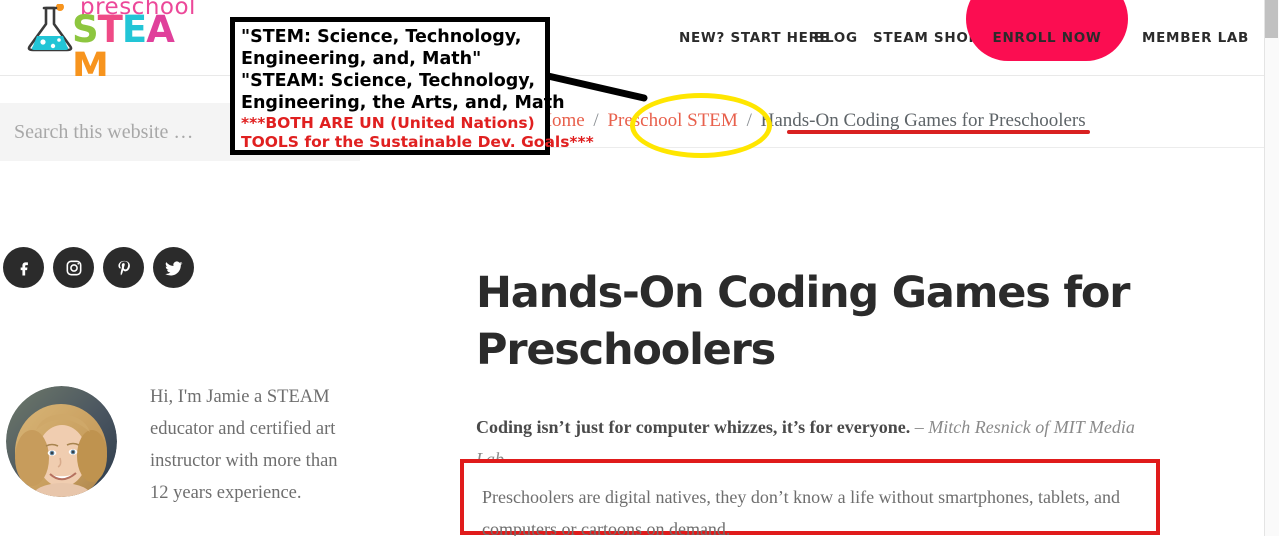 The height and width of the screenshot is (536, 1279). Describe the element at coordinates (417, 142) in the screenshot. I see `callout-red-line-2: TOOLS for the Sustainable Dev. Goals***` at that location.